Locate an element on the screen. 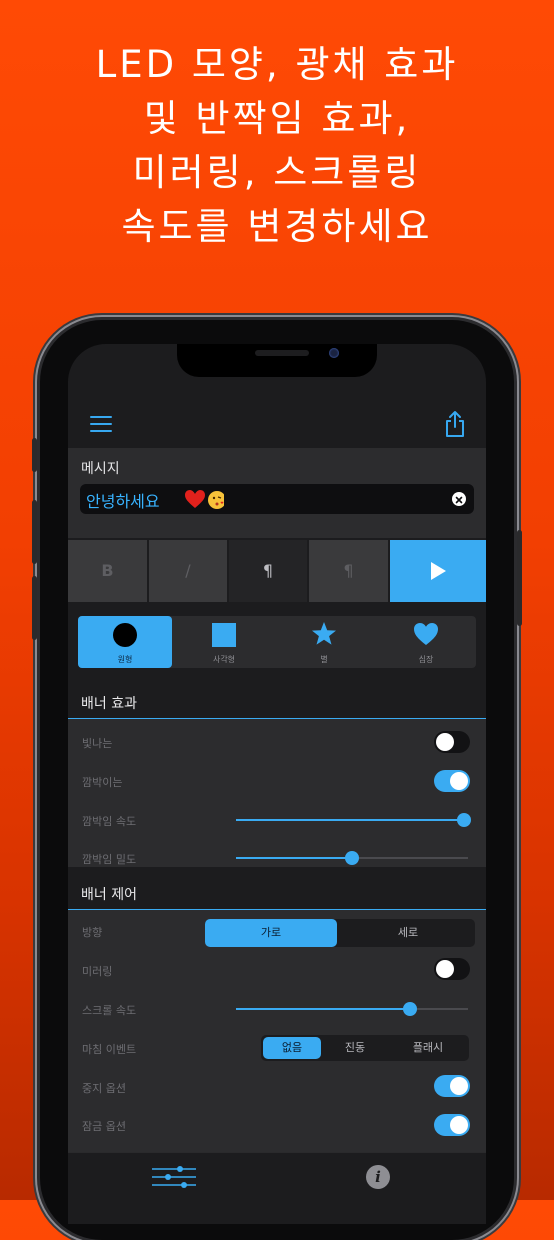 Image resolution: width=554 pixels, height=1240 pixels. star-icon is located at coordinates (324, 633).